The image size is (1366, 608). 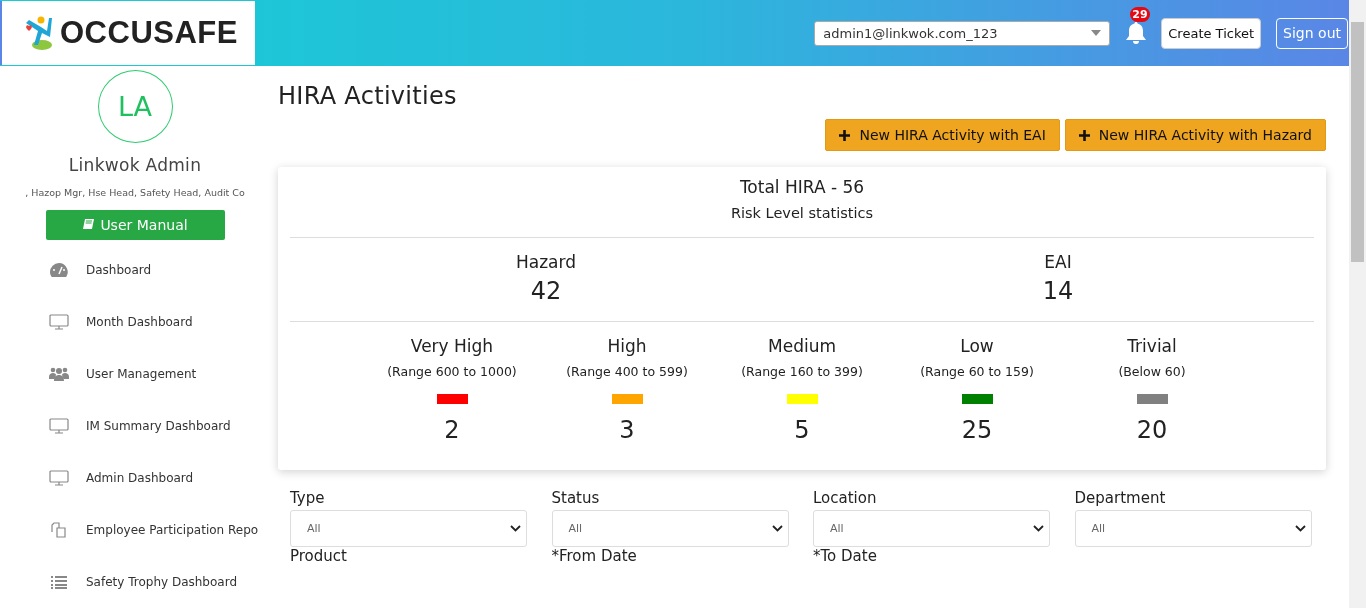 I want to click on dashboard-gauge-icon, so click(x=59, y=270).